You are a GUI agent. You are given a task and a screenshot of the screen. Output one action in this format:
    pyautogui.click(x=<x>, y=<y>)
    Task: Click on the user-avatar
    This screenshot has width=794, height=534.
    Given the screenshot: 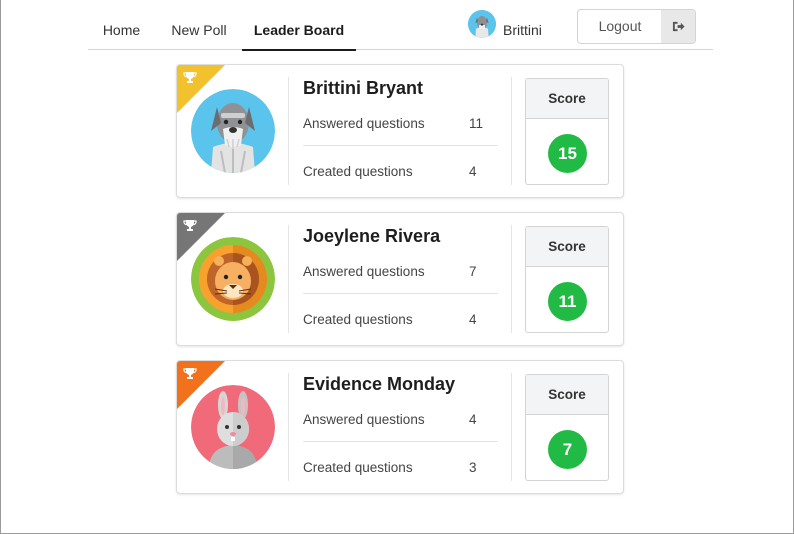 What is the action you would take?
    pyautogui.click(x=482, y=24)
    